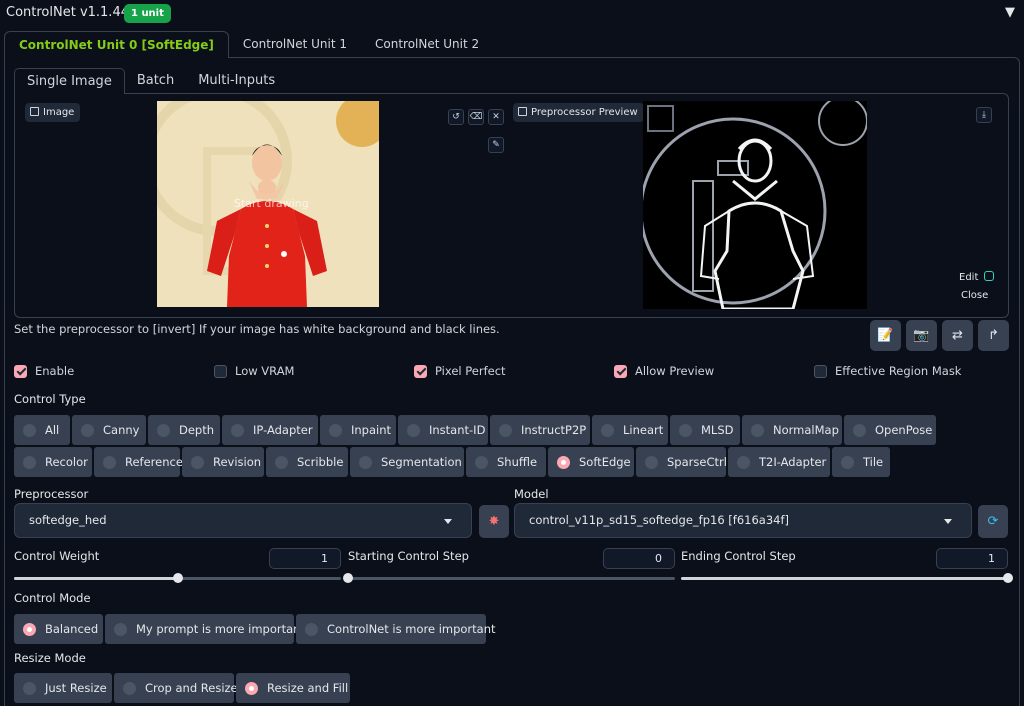 The width and height of the screenshot is (1024, 706). I want to click on resize-mode-resize-and-fill: Resize and Fill, so click(293, 688).